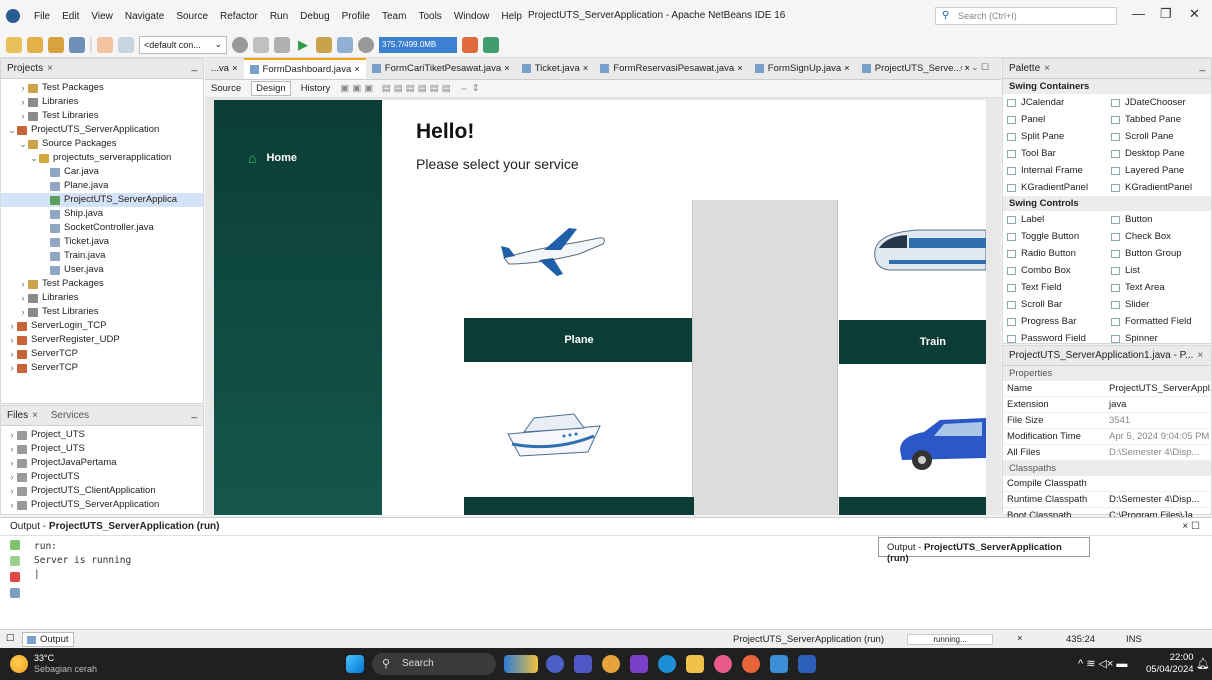  Describe the element at coordinates (102, 256) in the screenshot. I see `project-tree-item: Train.java` at that location.